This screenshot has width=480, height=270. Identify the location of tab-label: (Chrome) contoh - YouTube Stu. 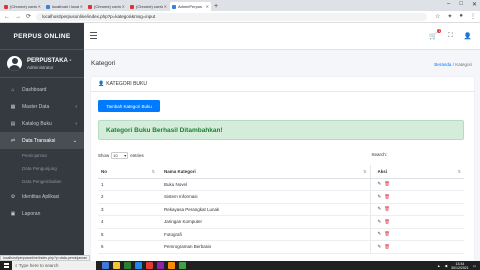
(149, 6).